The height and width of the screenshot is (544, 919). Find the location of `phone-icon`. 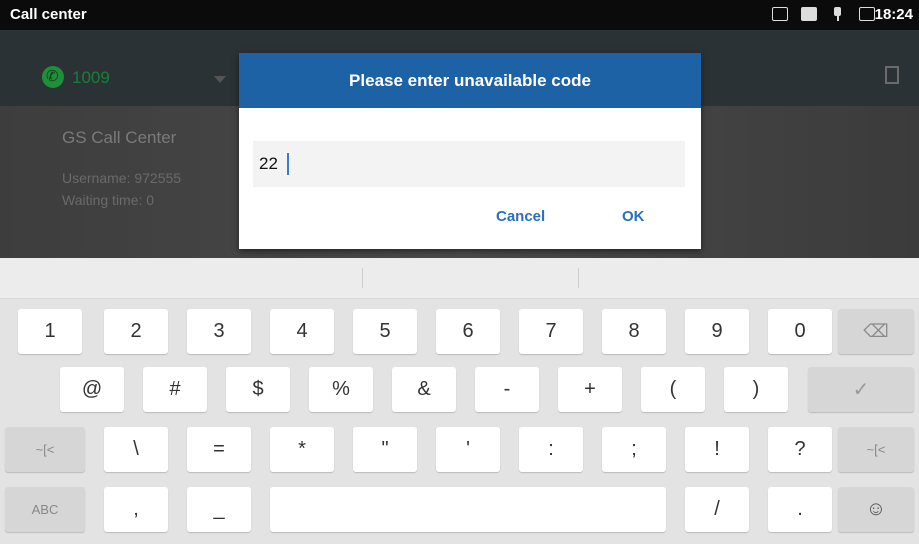

phone-icon is located at coordinates (53, 77).